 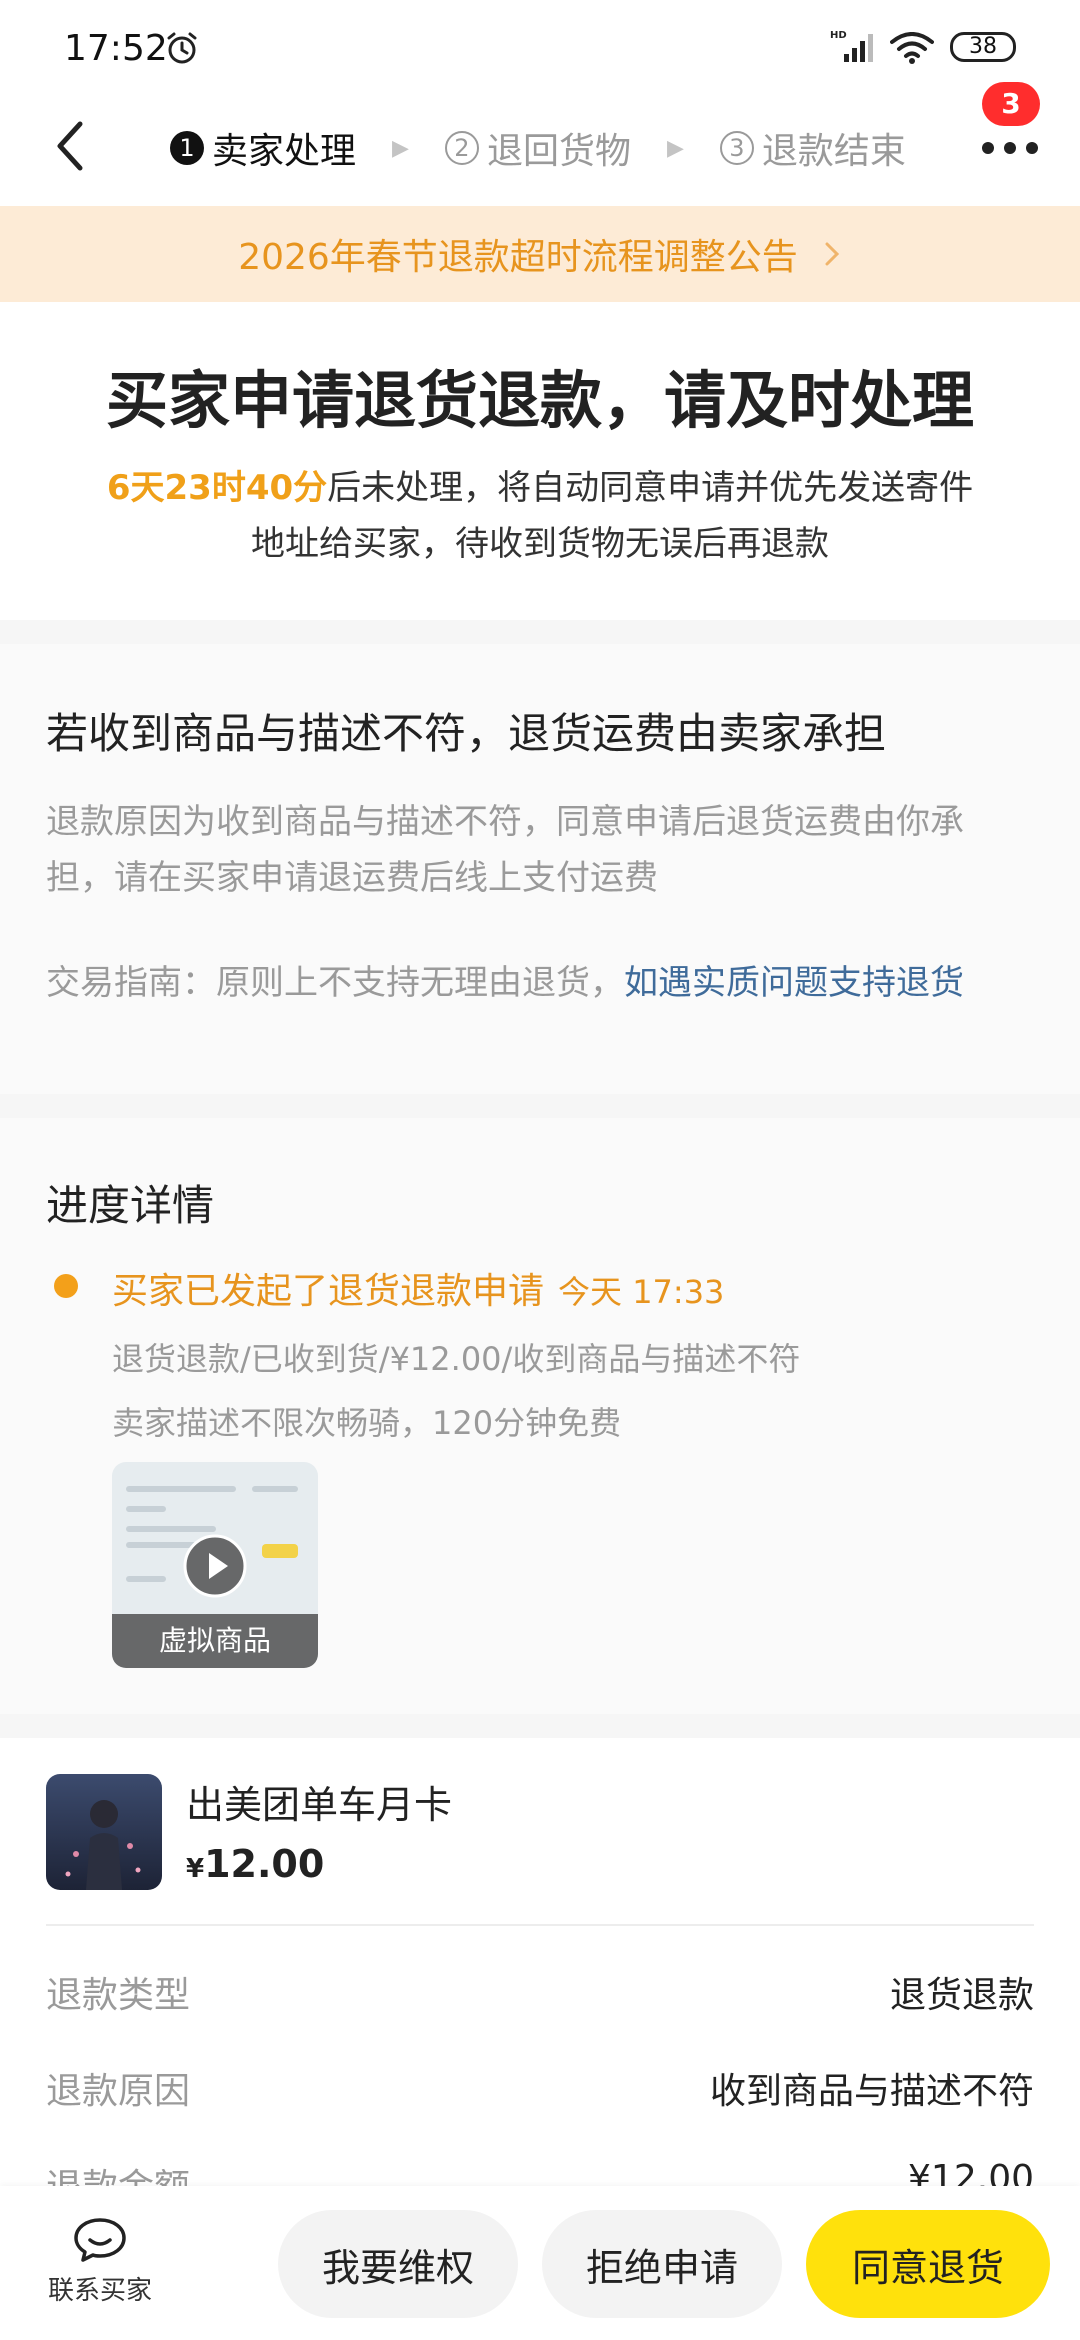 What do you see at coordinates (540, 1925) in the screenshot?
I see `divider` at bounding box center [540, 1925].